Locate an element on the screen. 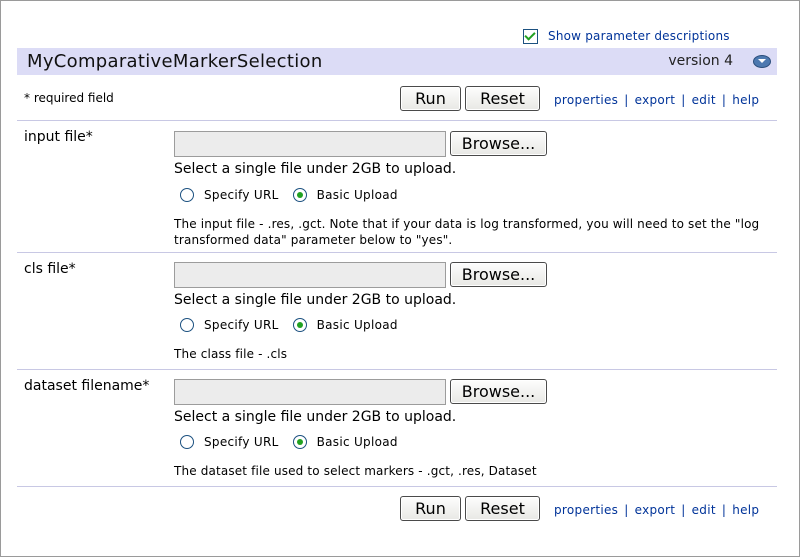 This screenshot has height=557, width=800. show-descriptions-toggle: Show parameter descriptions is located at coordinates (626, 36).